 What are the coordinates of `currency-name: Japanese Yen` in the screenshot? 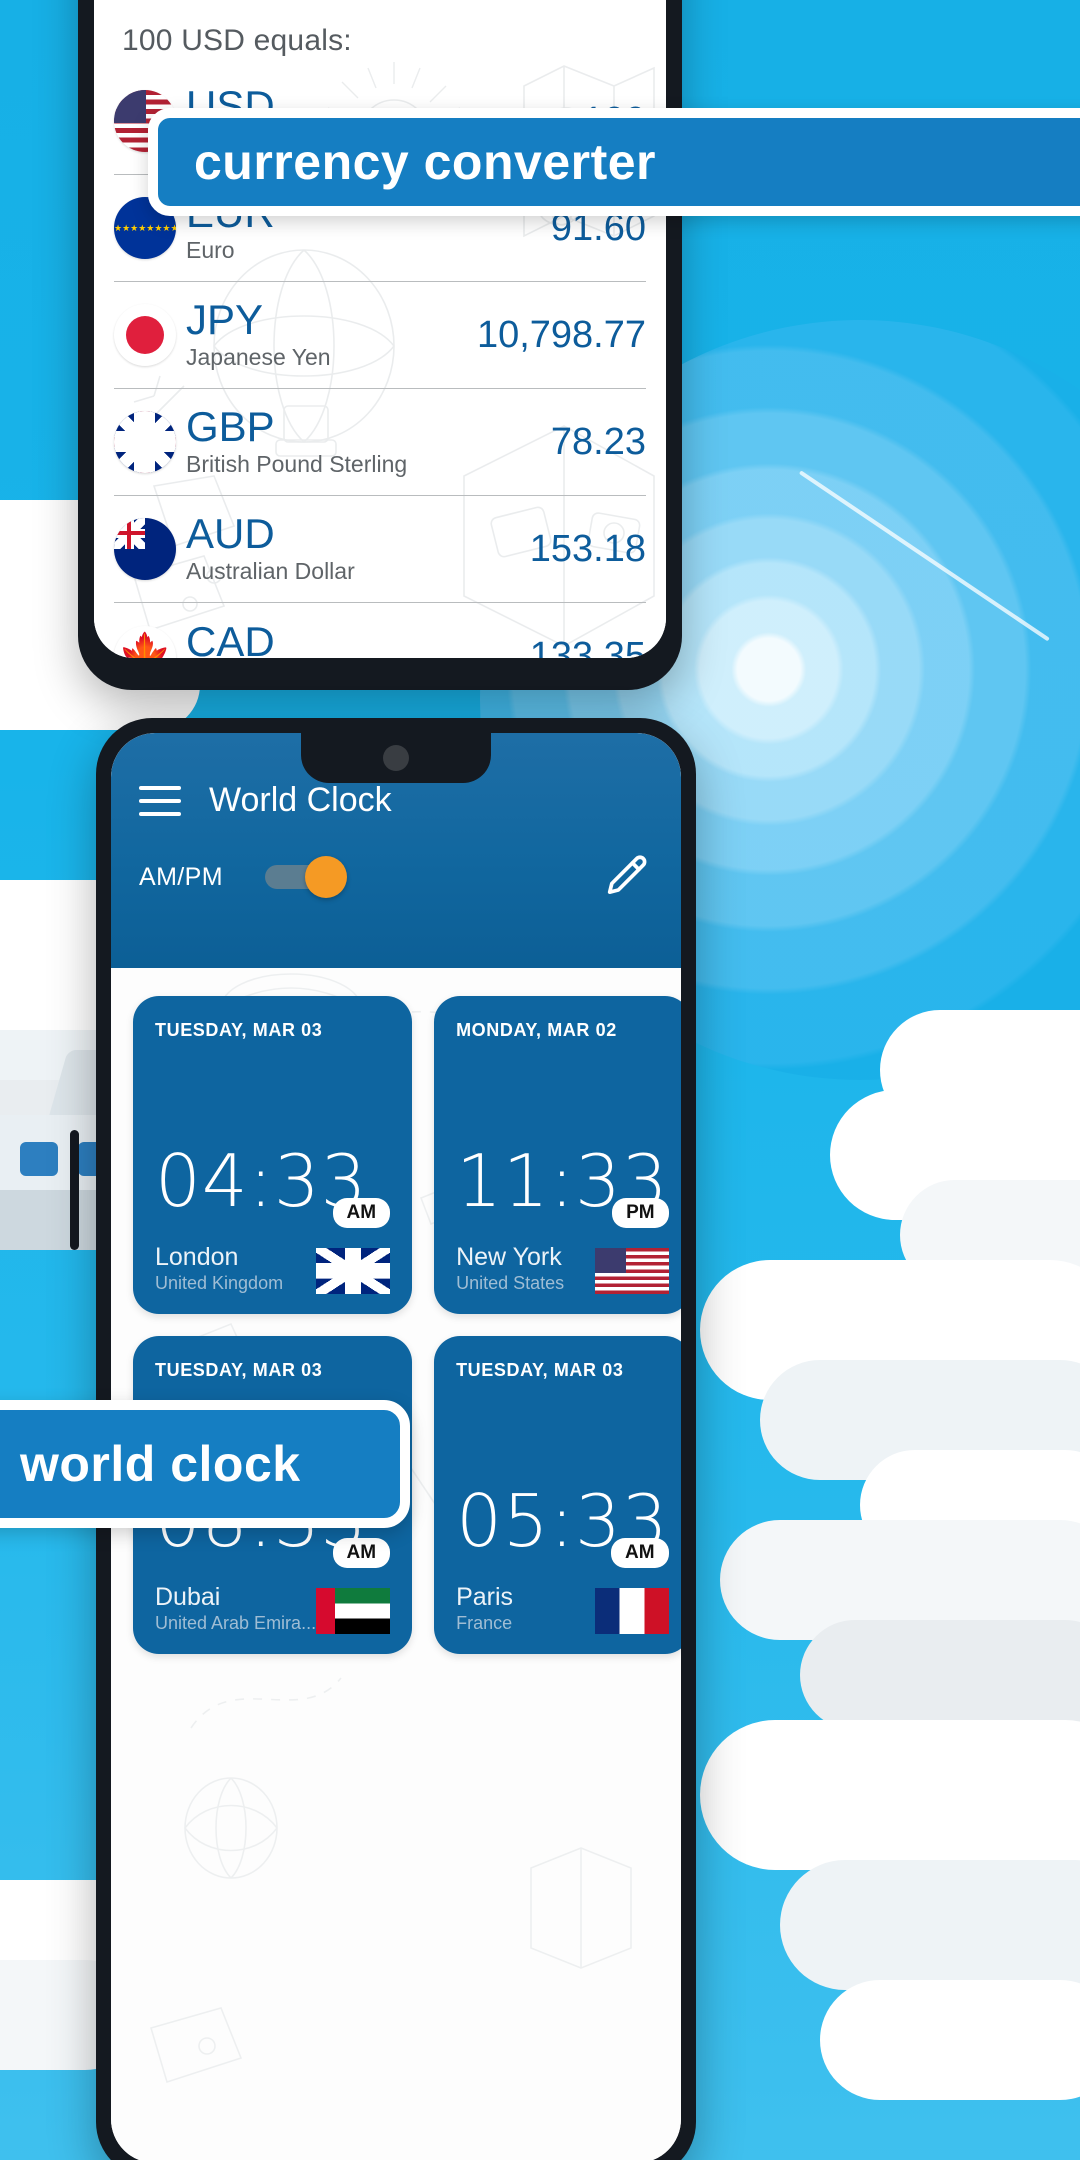 It's located at (258, 356).